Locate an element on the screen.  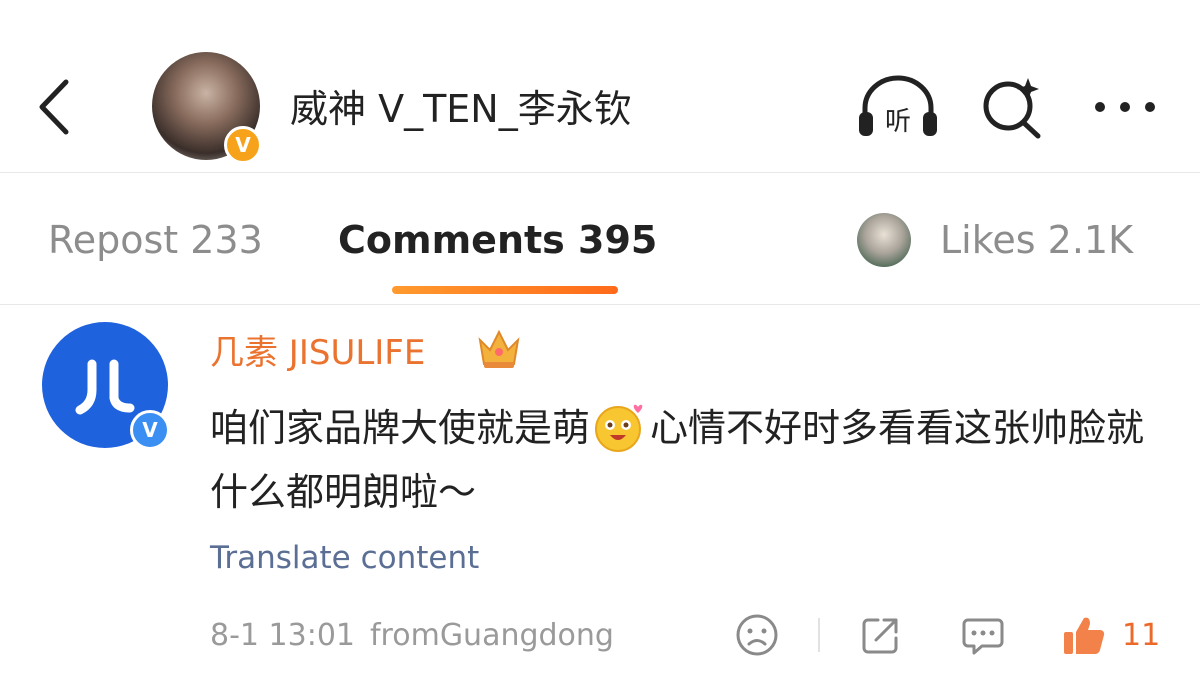
like-count: 11 is located at coordinates (1141, 635).